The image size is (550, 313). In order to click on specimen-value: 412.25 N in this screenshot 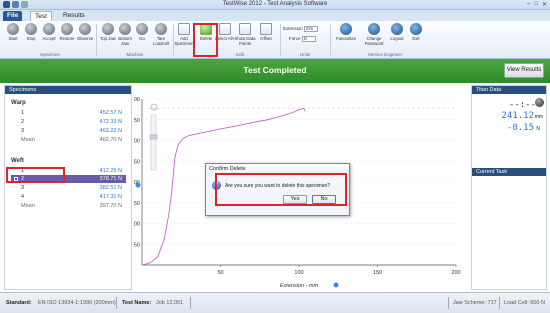, I will do `click(110, 171)`.